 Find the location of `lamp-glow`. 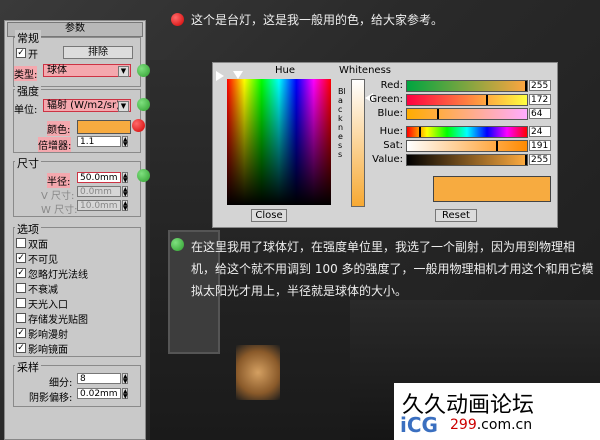

lamp-glow is located at coordinates (258, 372).